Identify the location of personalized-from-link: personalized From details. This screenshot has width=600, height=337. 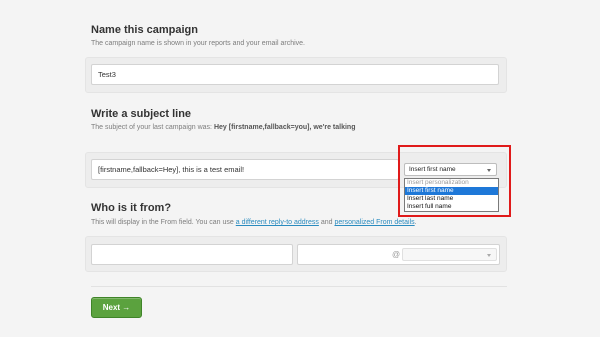
(374, 222).